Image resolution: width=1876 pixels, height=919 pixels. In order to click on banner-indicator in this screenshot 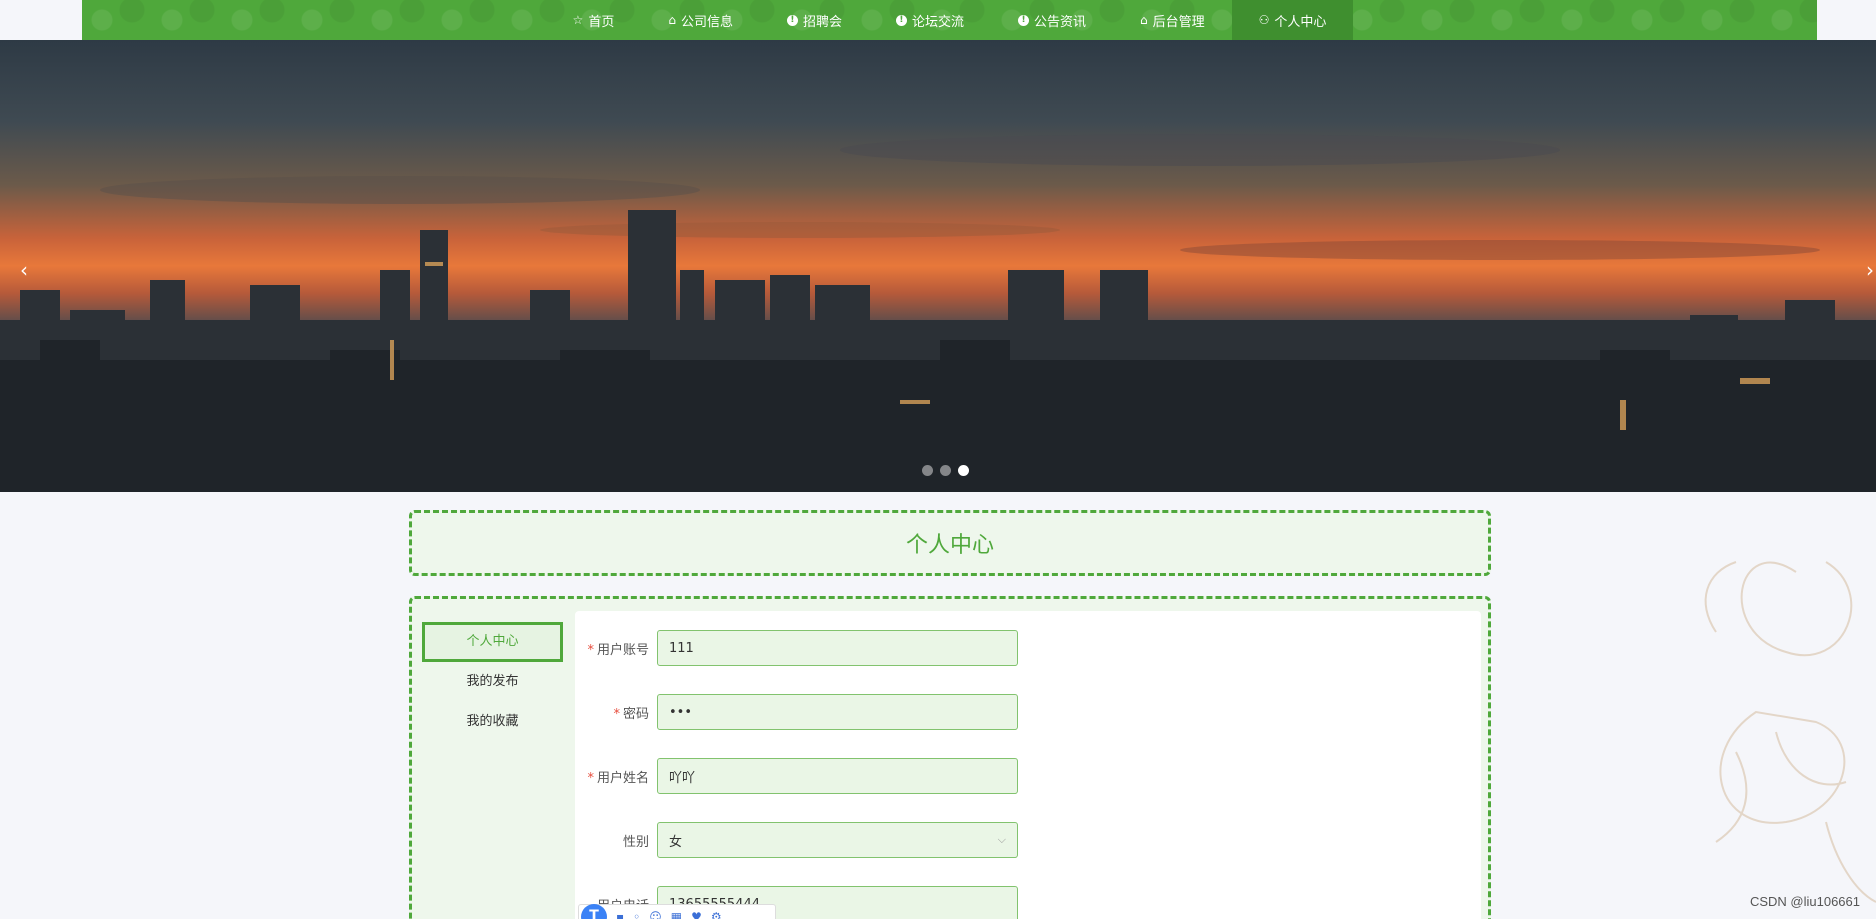, I will do `click(945, 470)`.